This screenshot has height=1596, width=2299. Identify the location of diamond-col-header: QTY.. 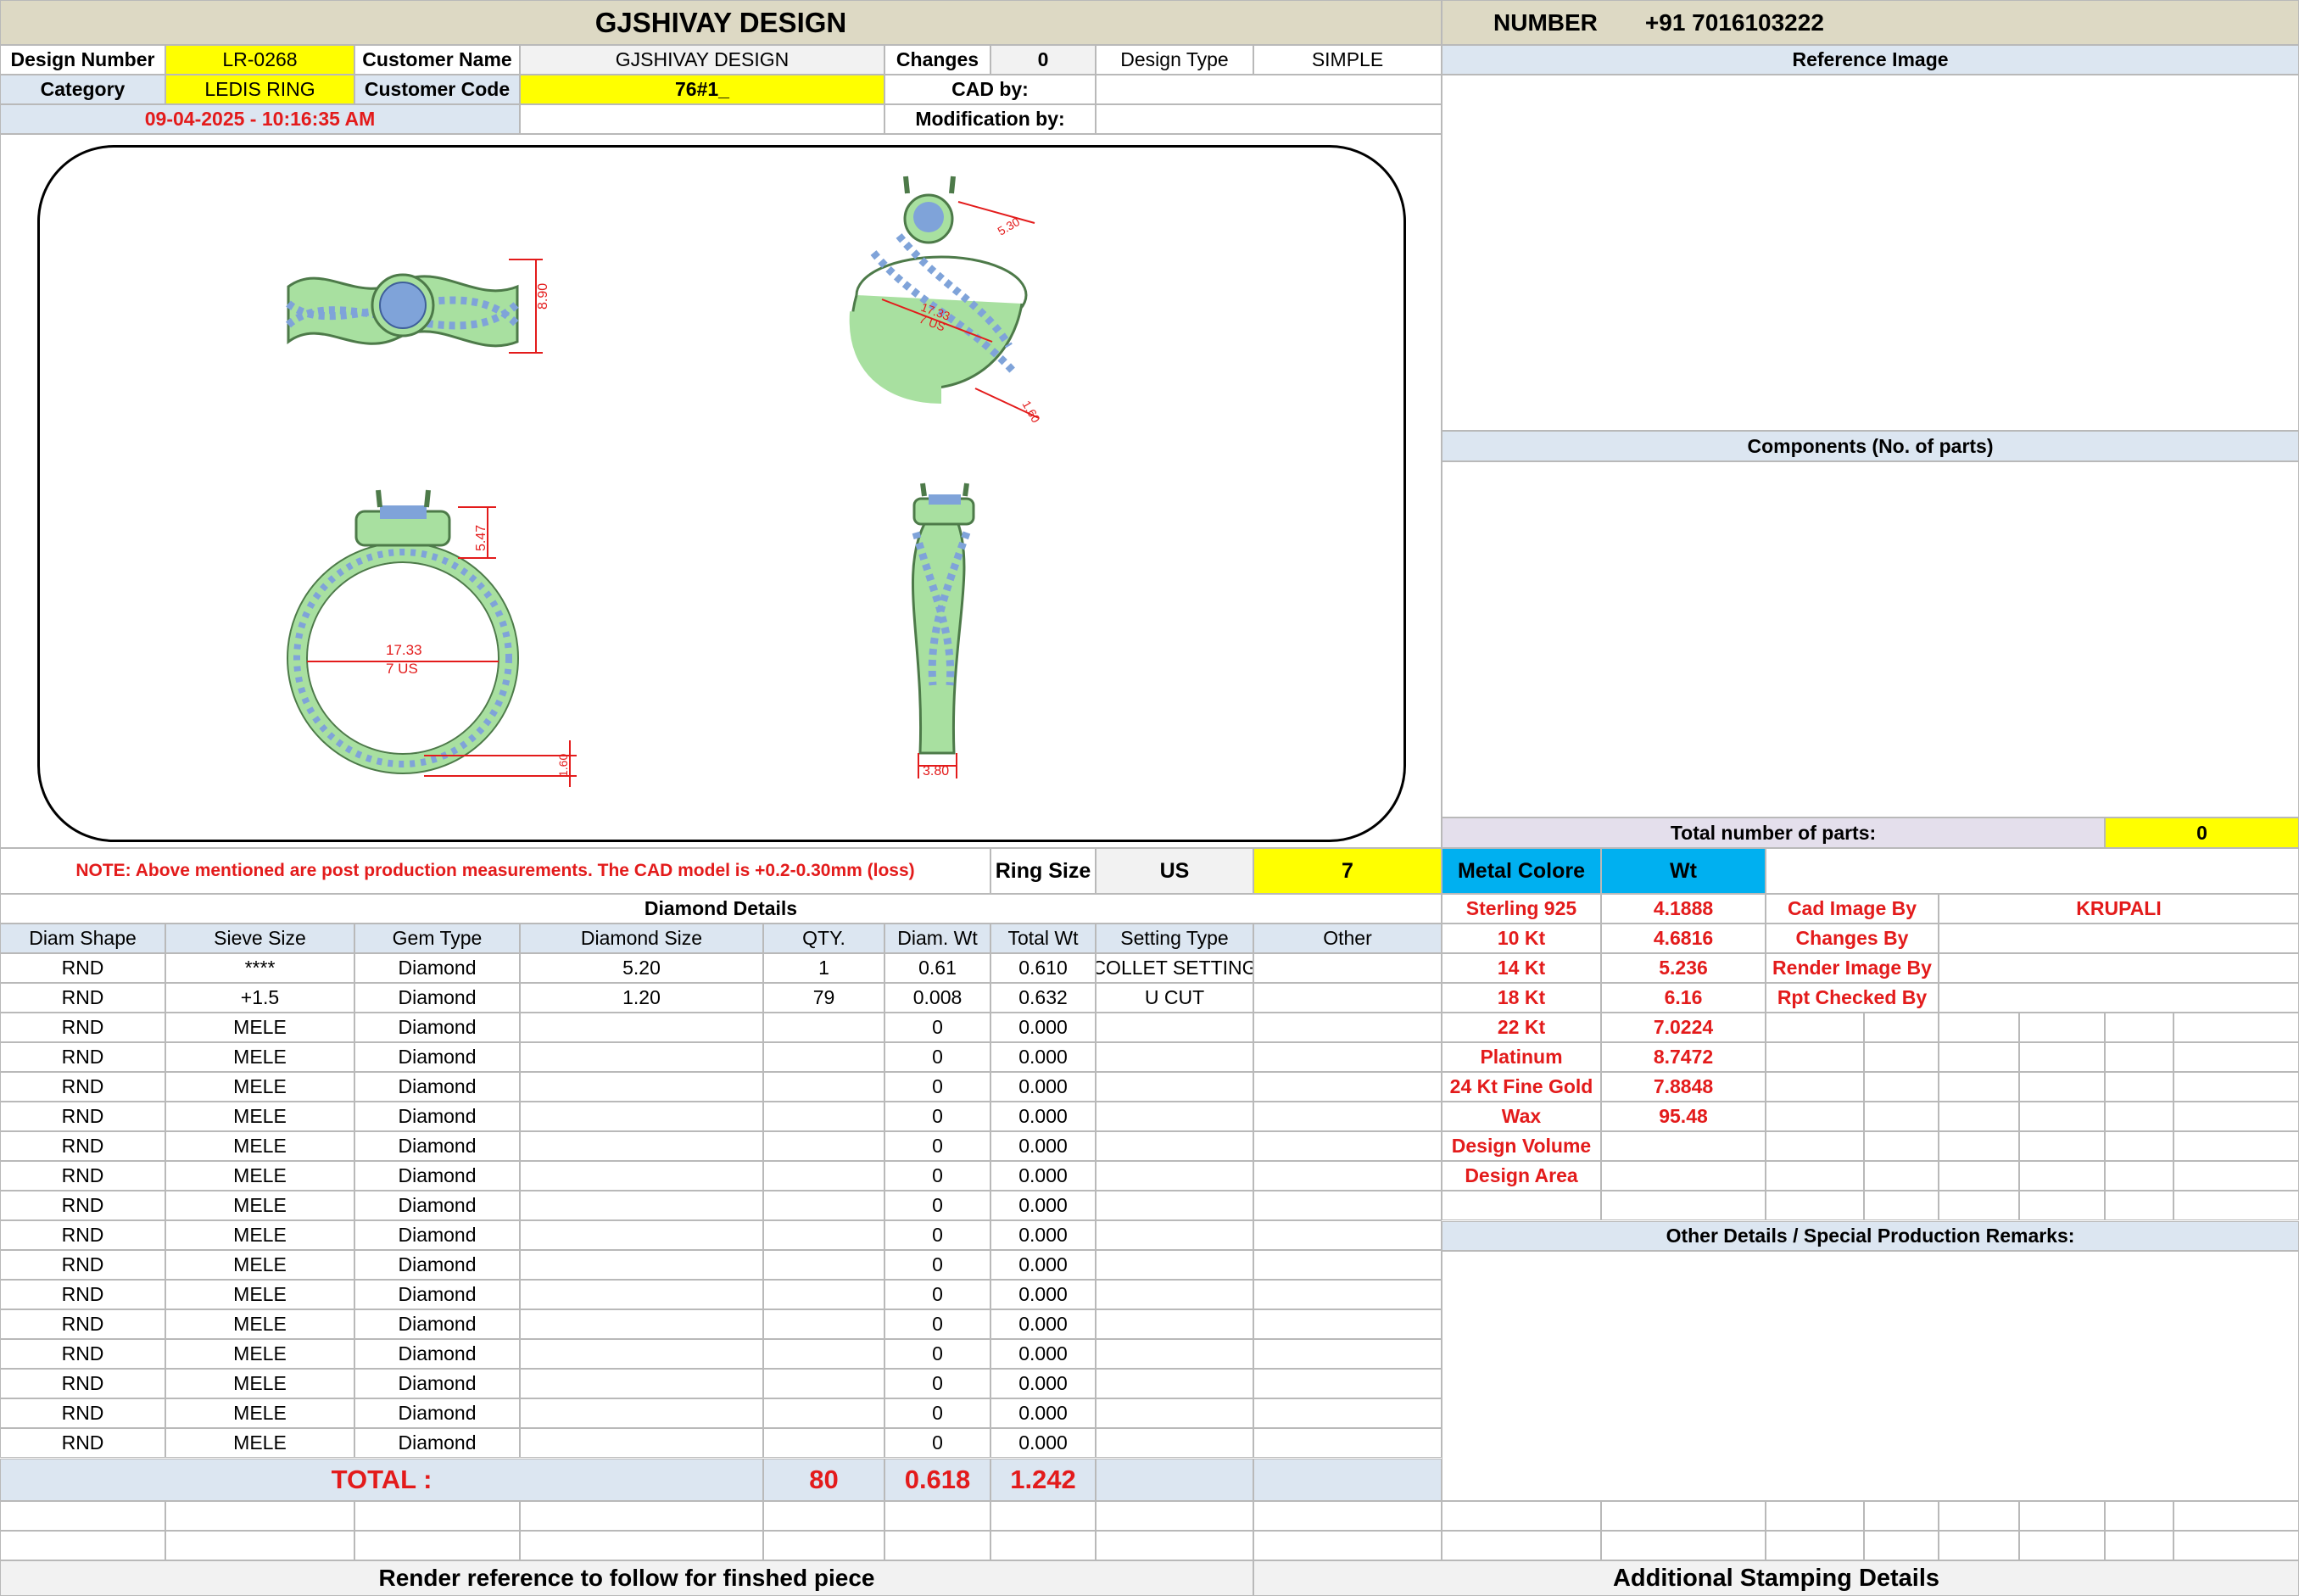
(823, 938).